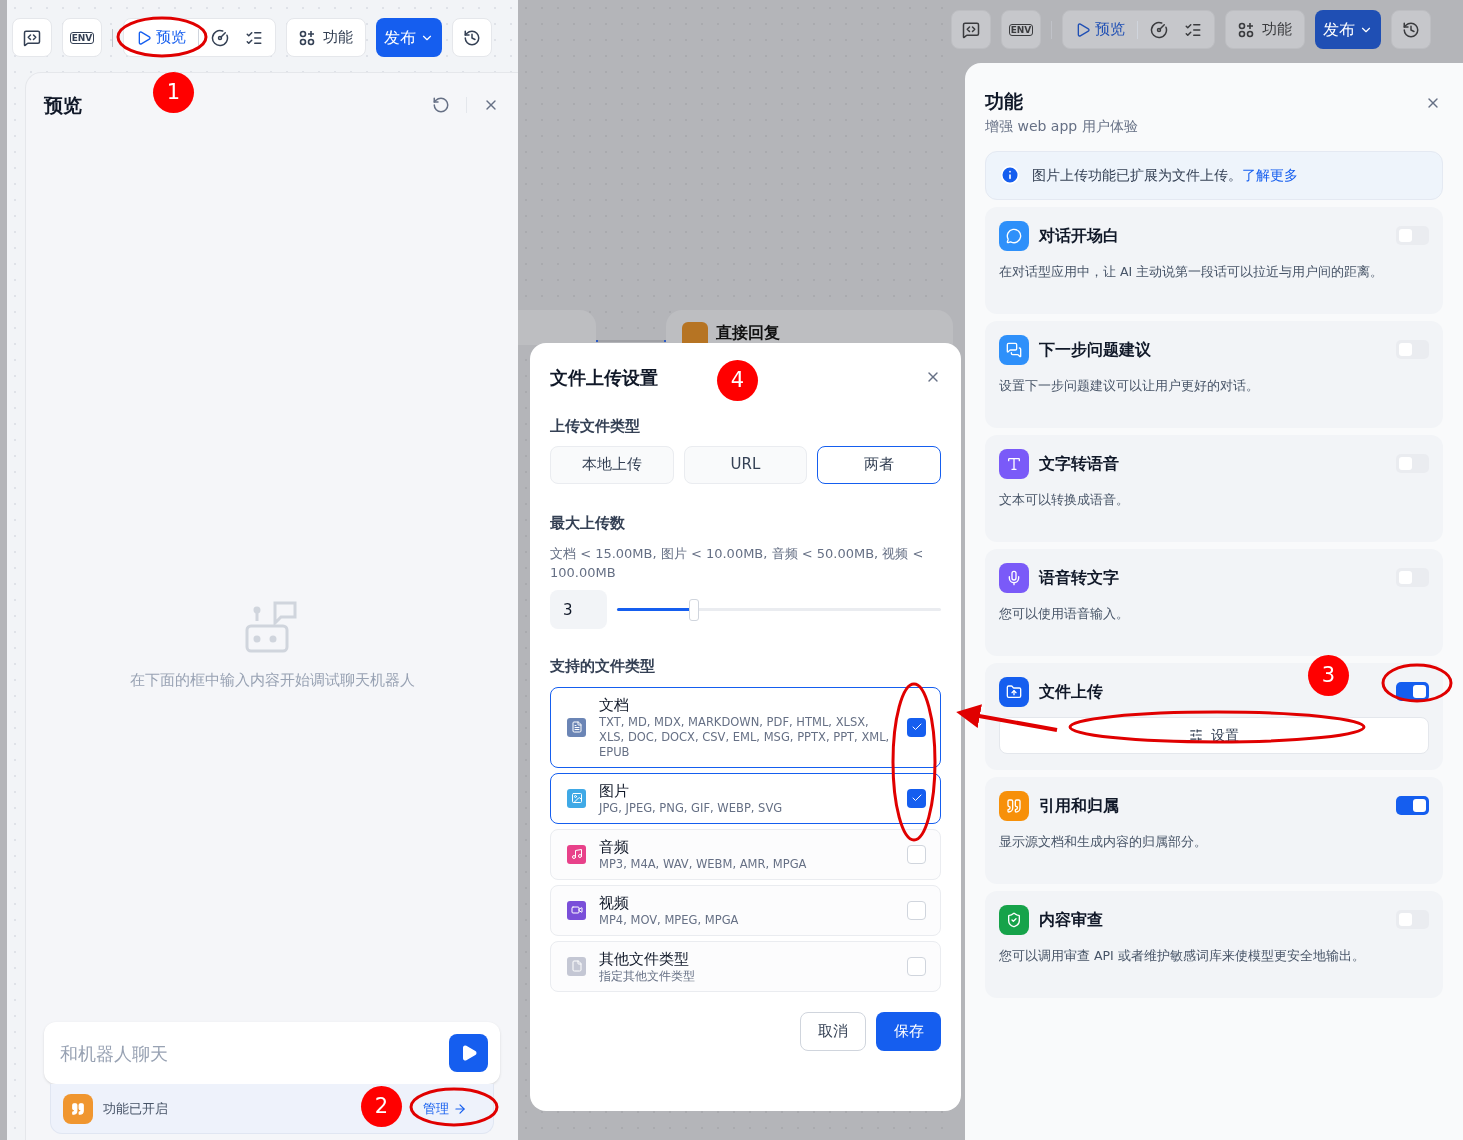 The image size is (1463, 1140). Describe the element at coordinates (1270, 174) in the screenshot. I see `learn-more-link: 了解更多` at that location.